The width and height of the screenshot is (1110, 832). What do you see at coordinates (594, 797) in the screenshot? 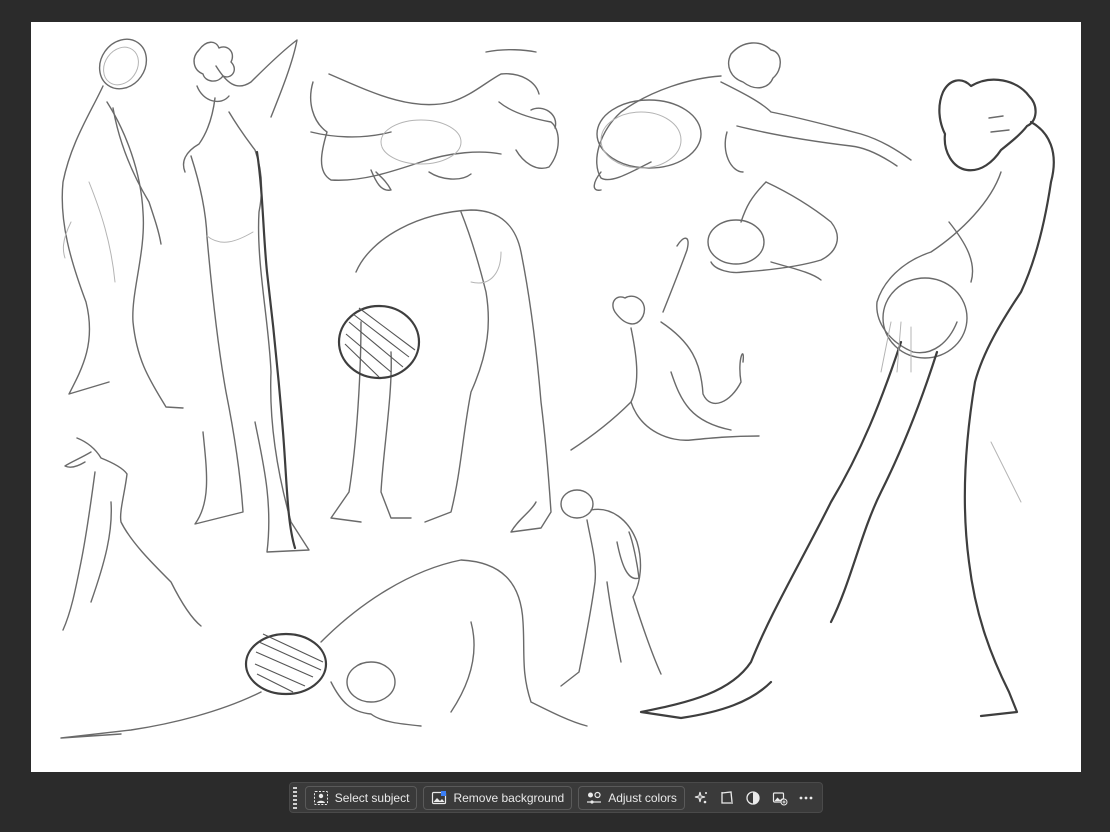
I see `adjust-colors-icon` at bounding box center [594, 797].